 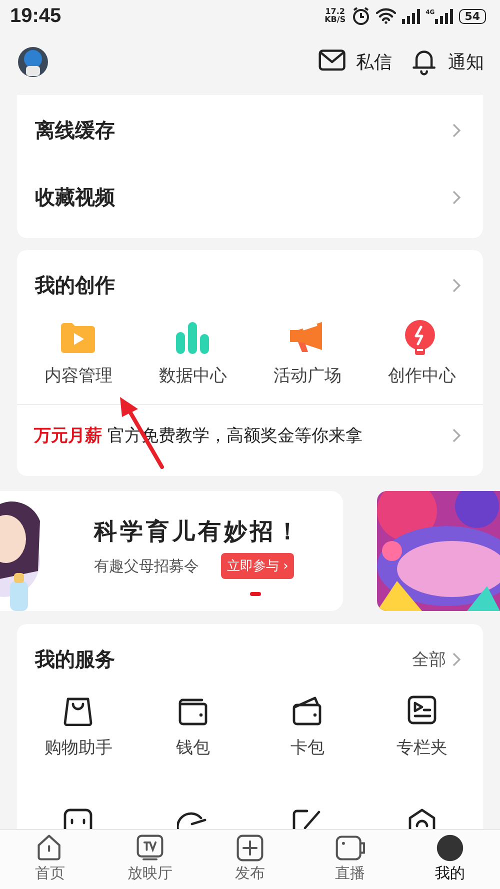 I want to click on folder-play-icon, so click(x=78, y=338).